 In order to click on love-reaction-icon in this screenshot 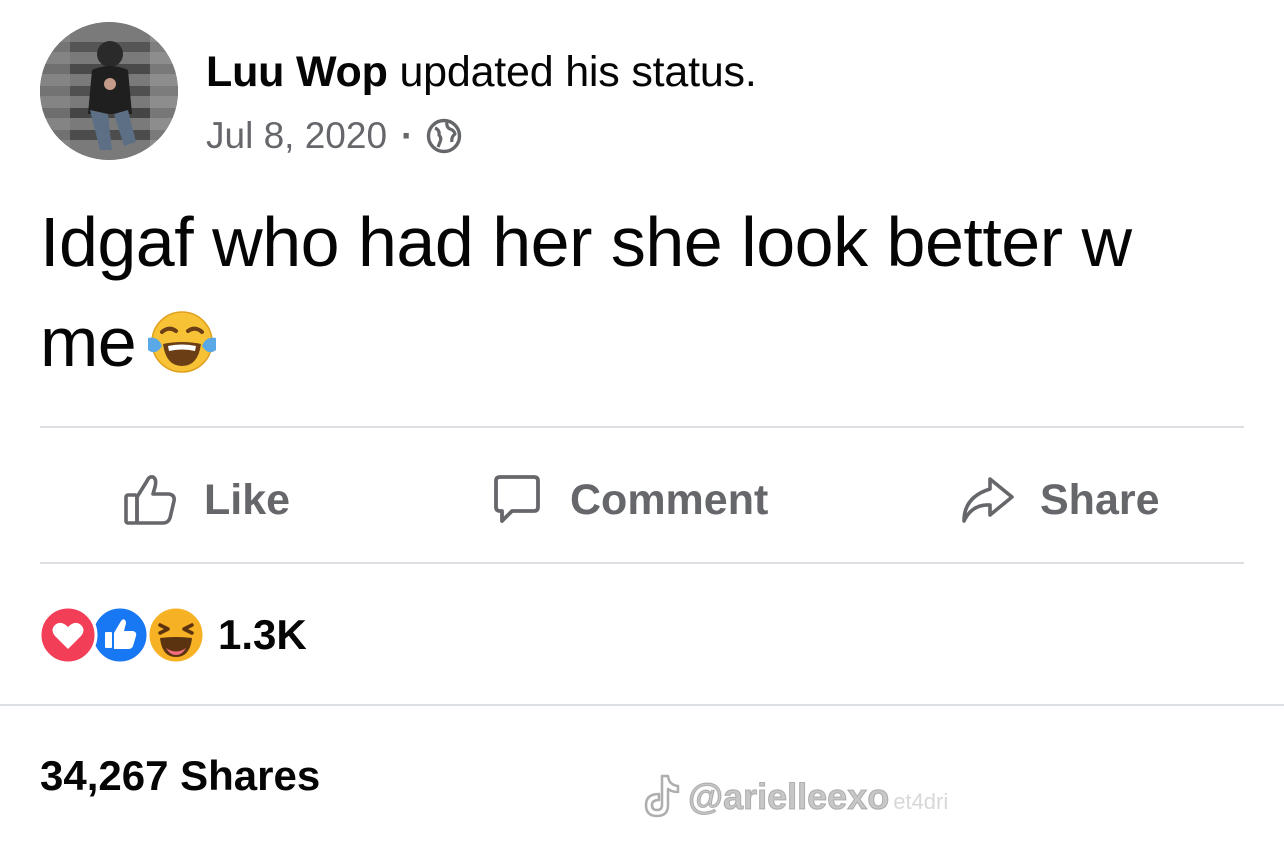, I will do `click(68, 635)`.